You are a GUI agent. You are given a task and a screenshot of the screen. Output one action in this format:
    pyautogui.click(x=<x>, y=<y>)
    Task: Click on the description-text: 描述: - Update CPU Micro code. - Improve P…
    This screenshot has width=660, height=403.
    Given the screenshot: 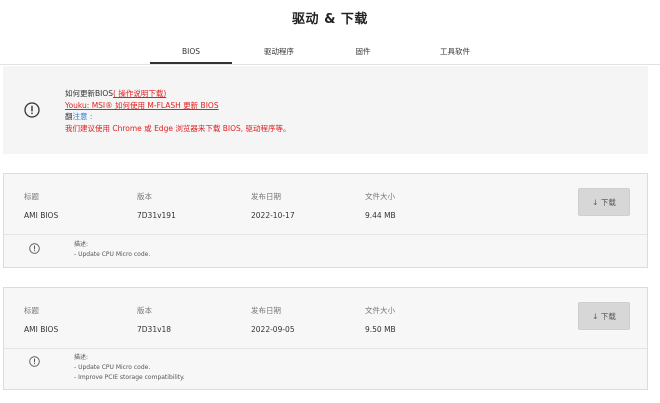 What is the action you would take?
    pyautogui.click(x=129, y=368)
    